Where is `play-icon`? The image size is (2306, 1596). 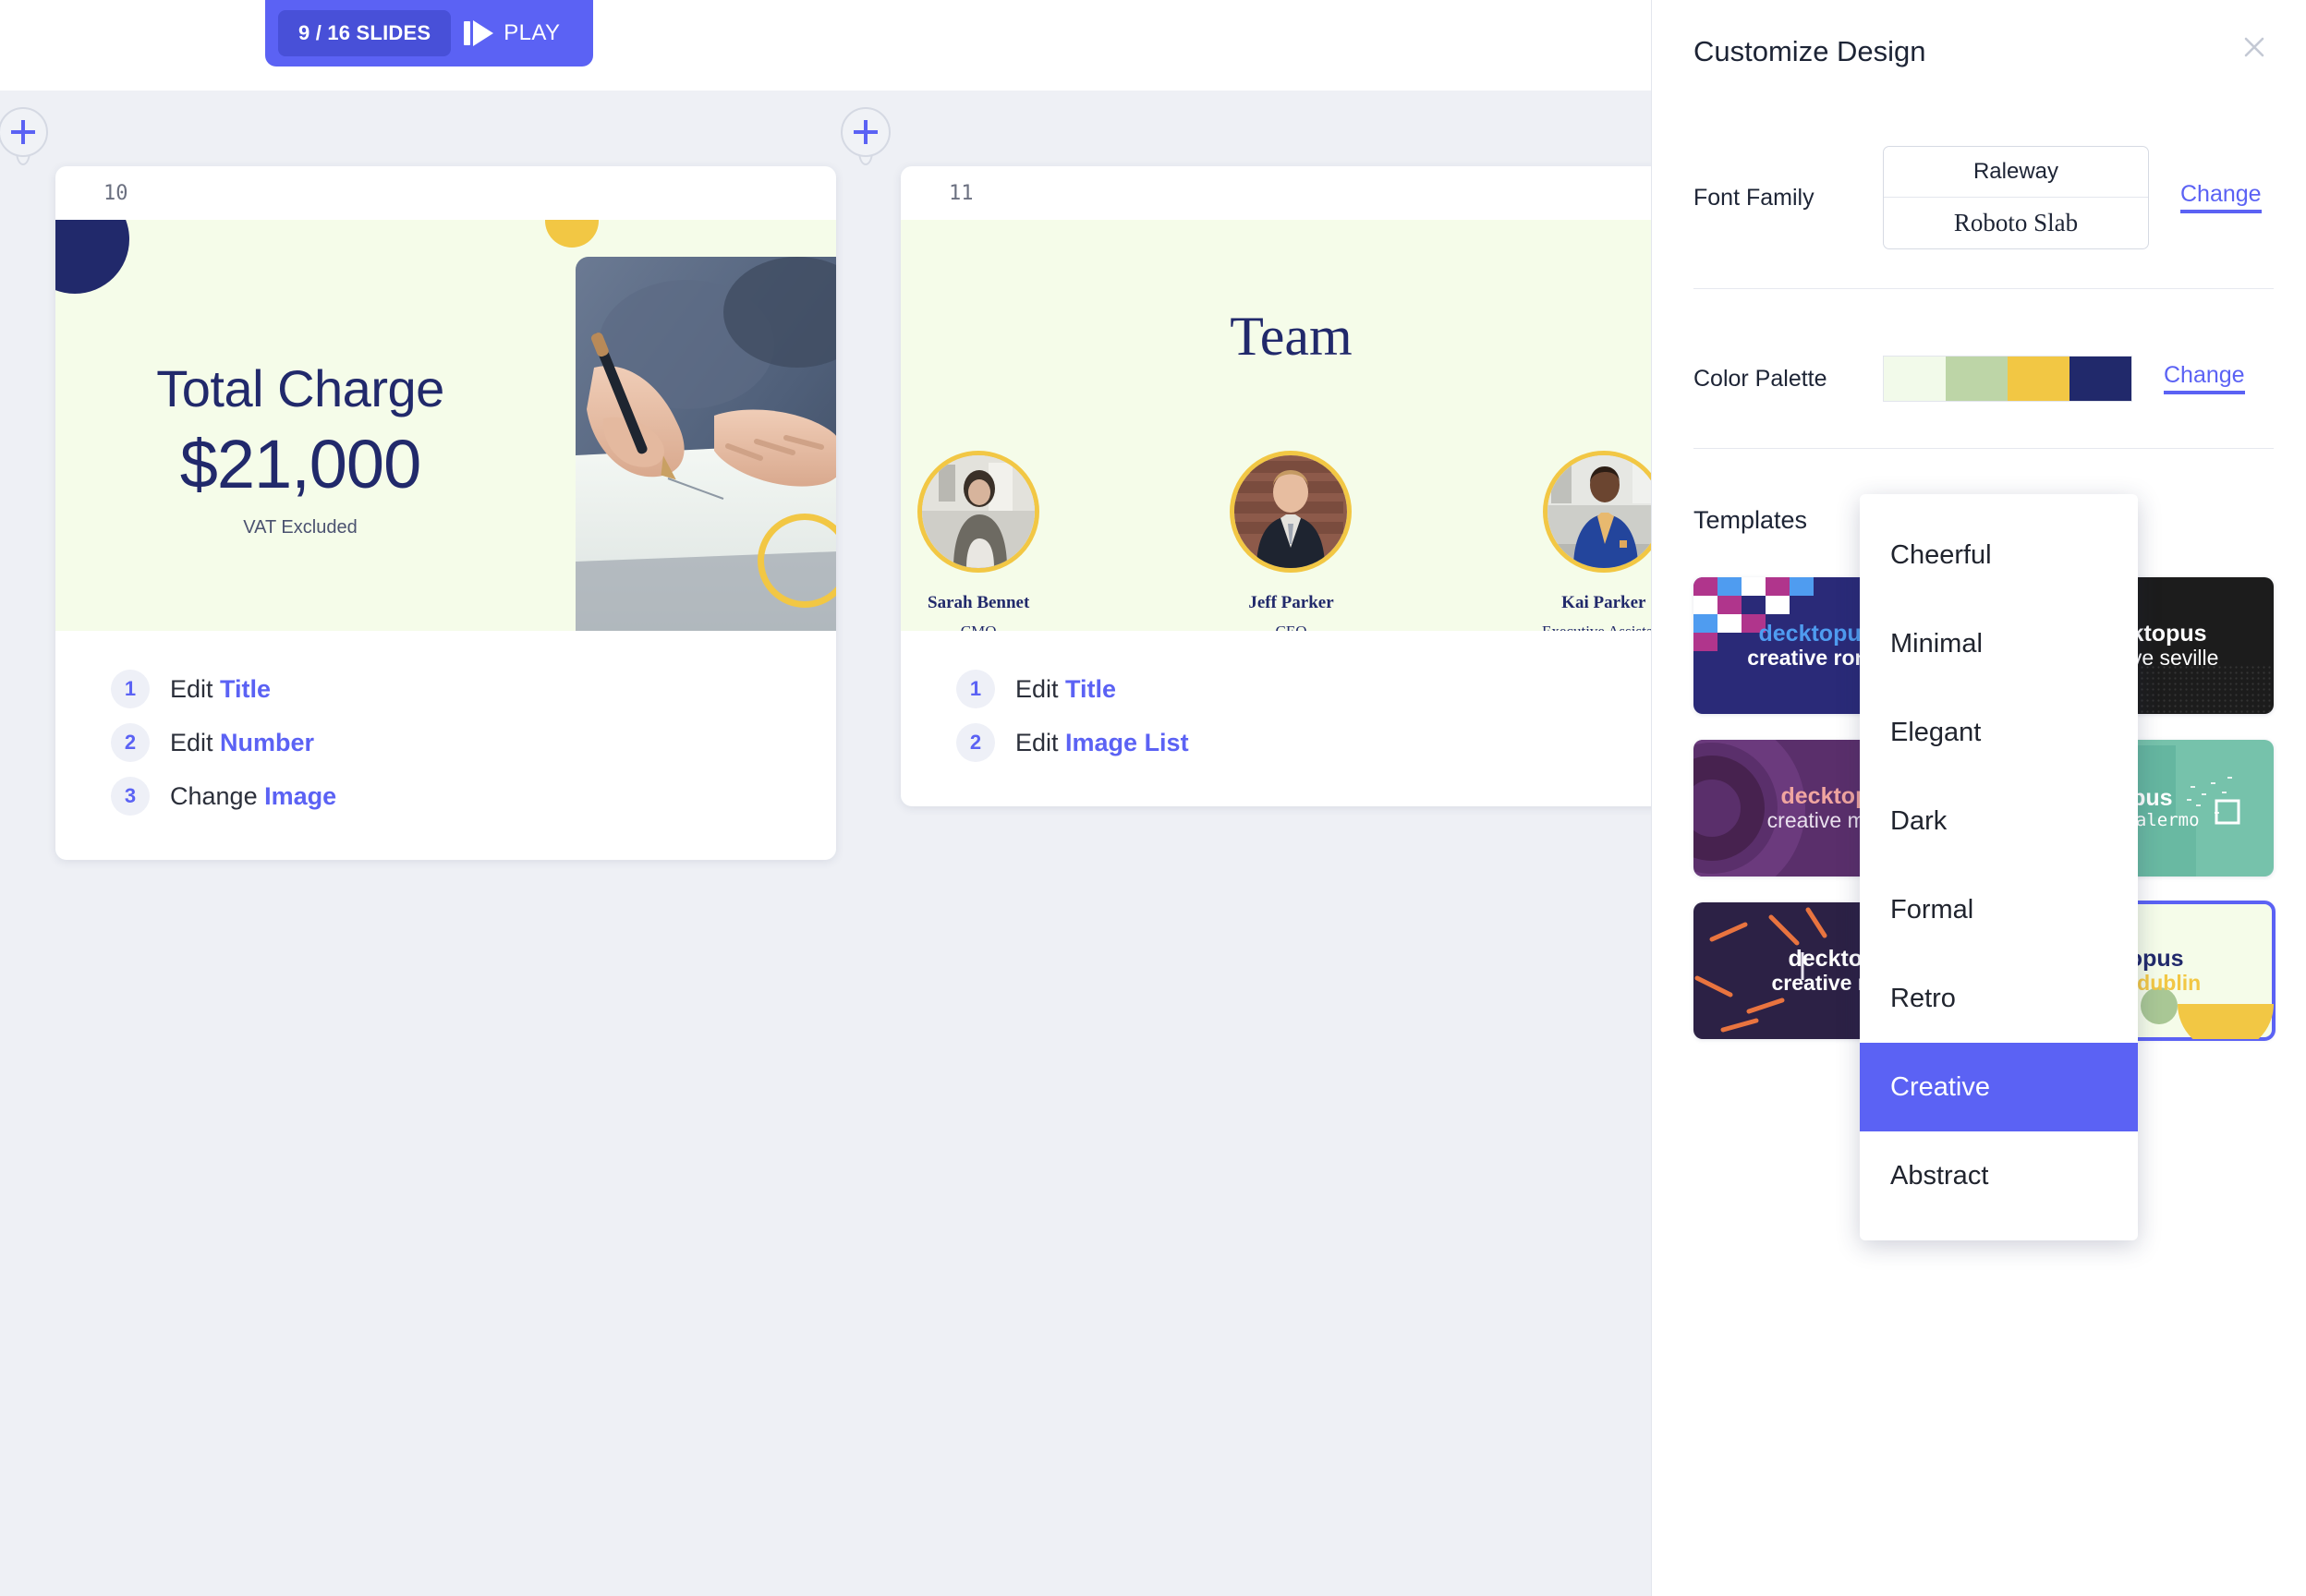 play-icon is located at coordinates (479, 33).